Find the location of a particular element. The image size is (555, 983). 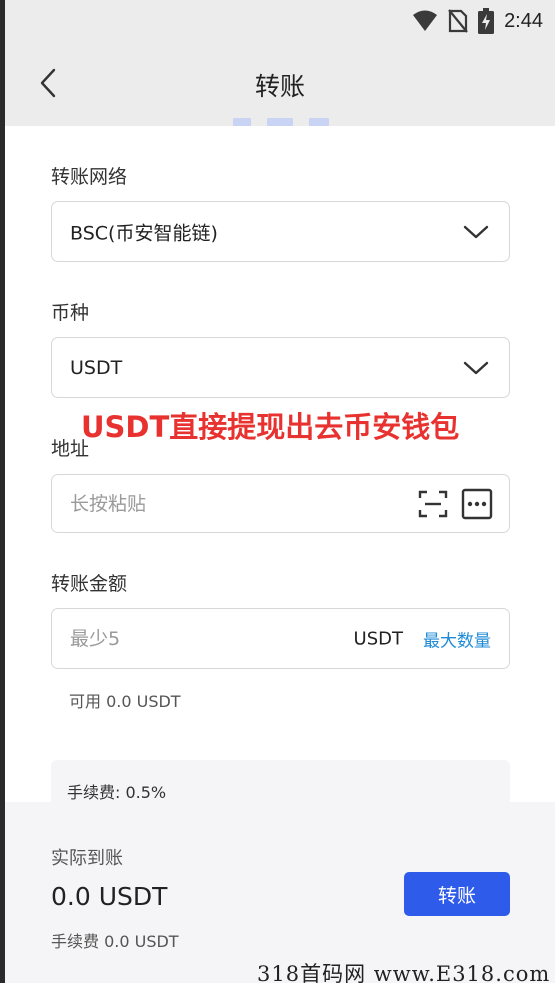

overlay-caption: USDT直接提现出去币安钱包 is located at coordinates (270, 427).